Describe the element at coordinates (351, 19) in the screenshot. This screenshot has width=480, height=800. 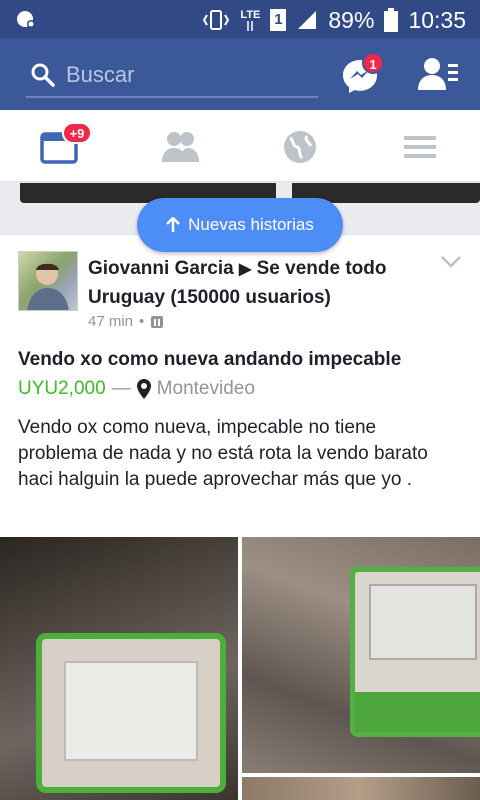
I see `battery-percent: 89%` at that location.